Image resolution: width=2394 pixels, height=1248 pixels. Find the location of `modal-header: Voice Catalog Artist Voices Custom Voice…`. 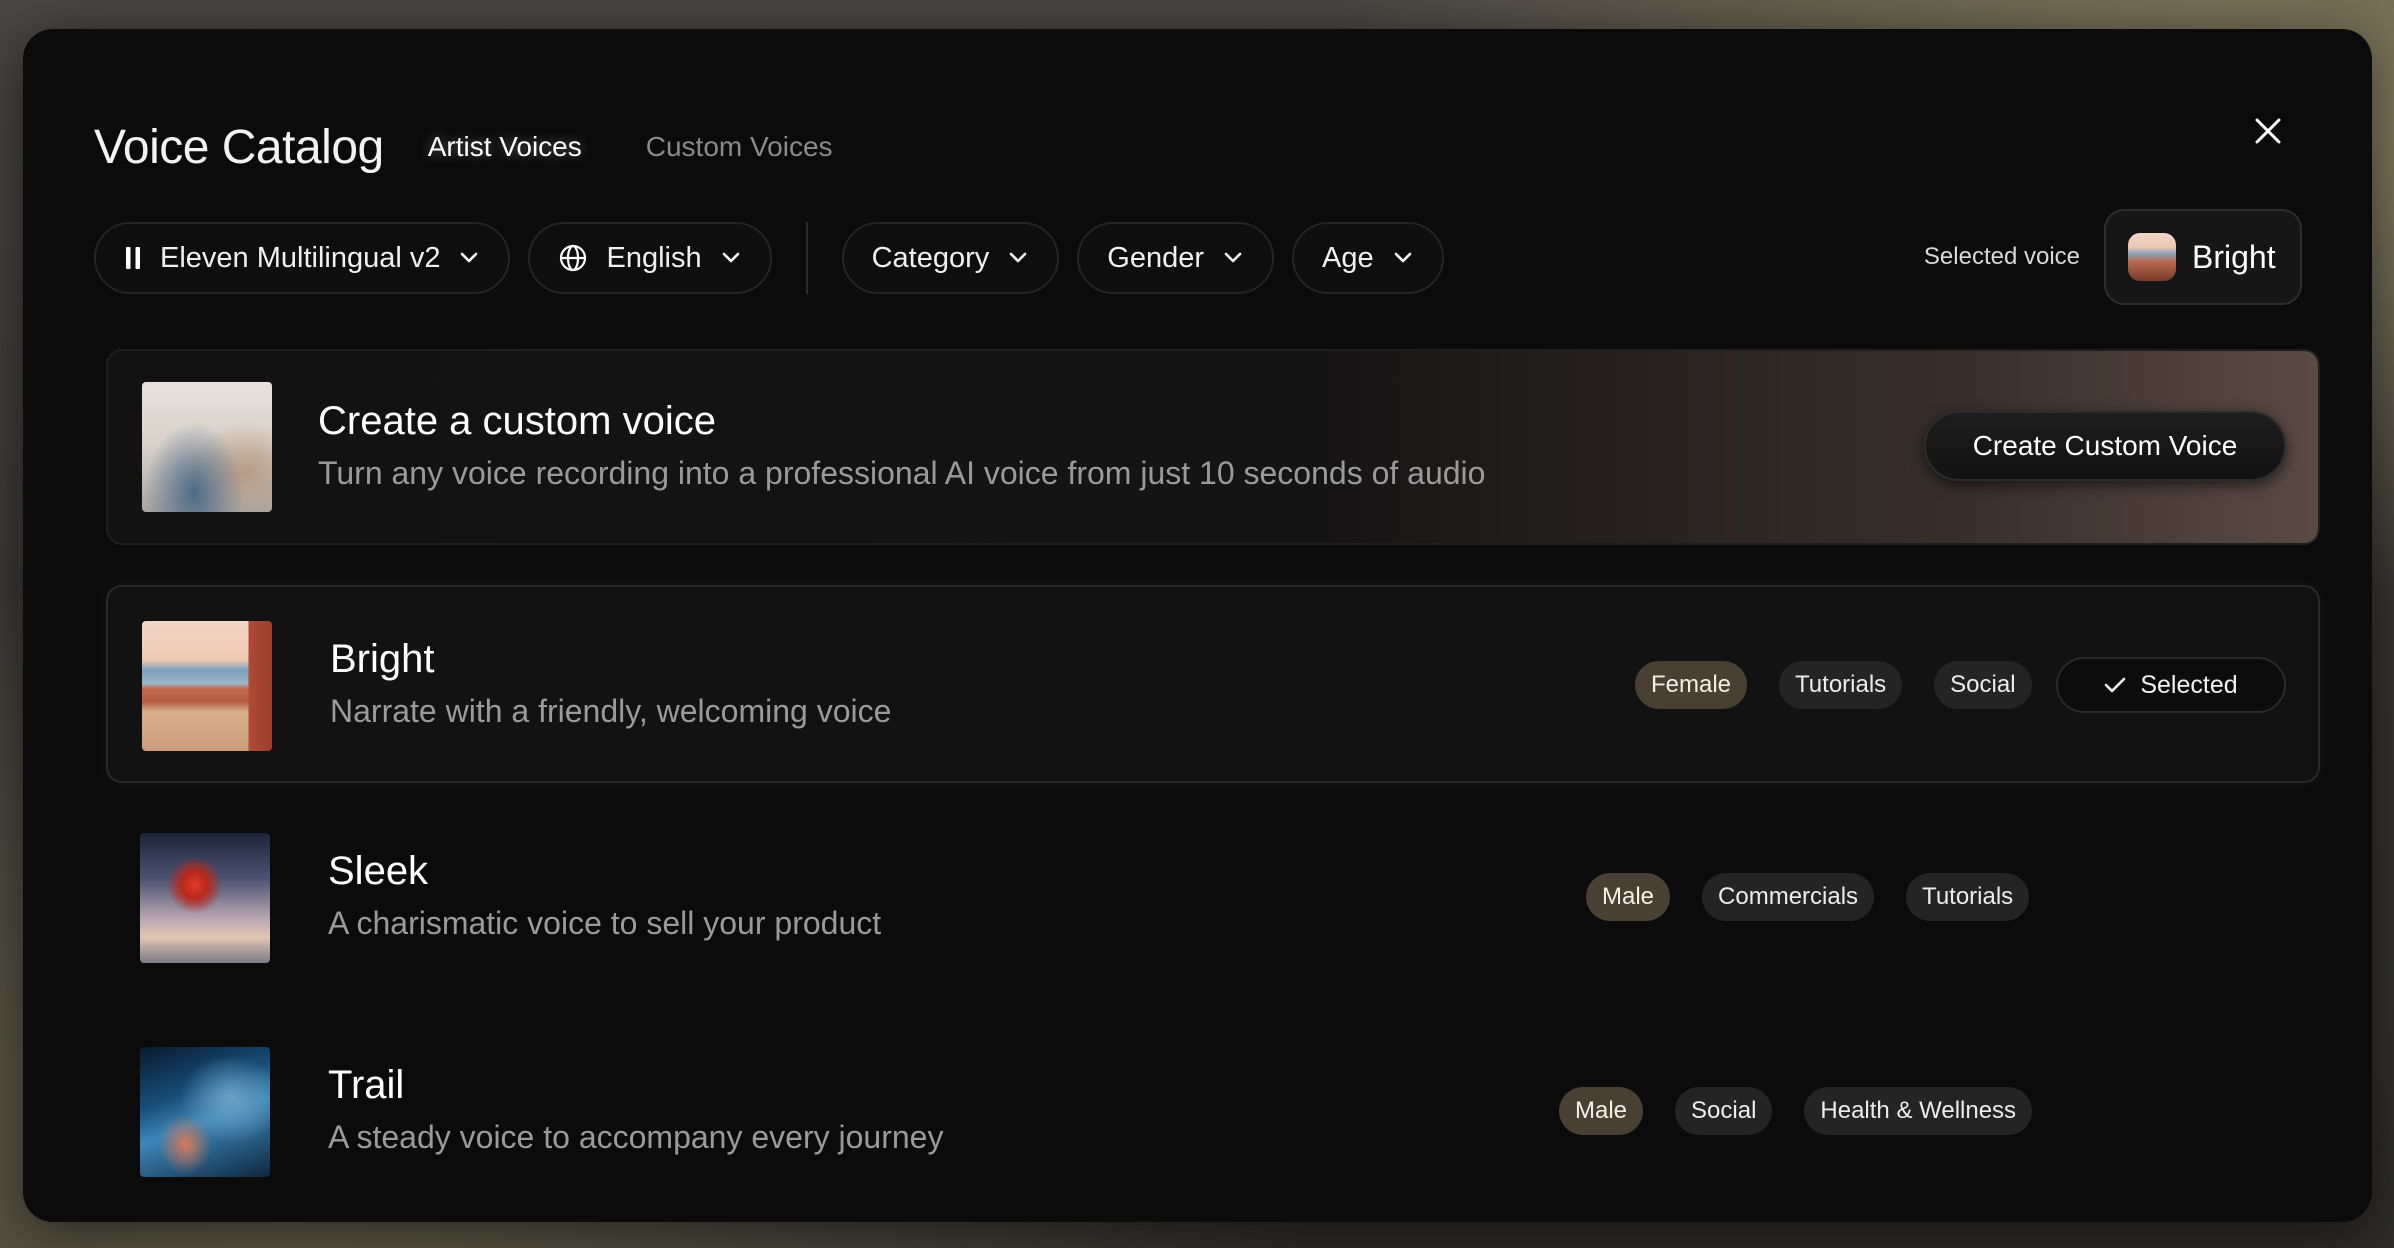

modal-header: Voice Catalog Artist Voices Custom Voice… is located at coordinates (463, 147).